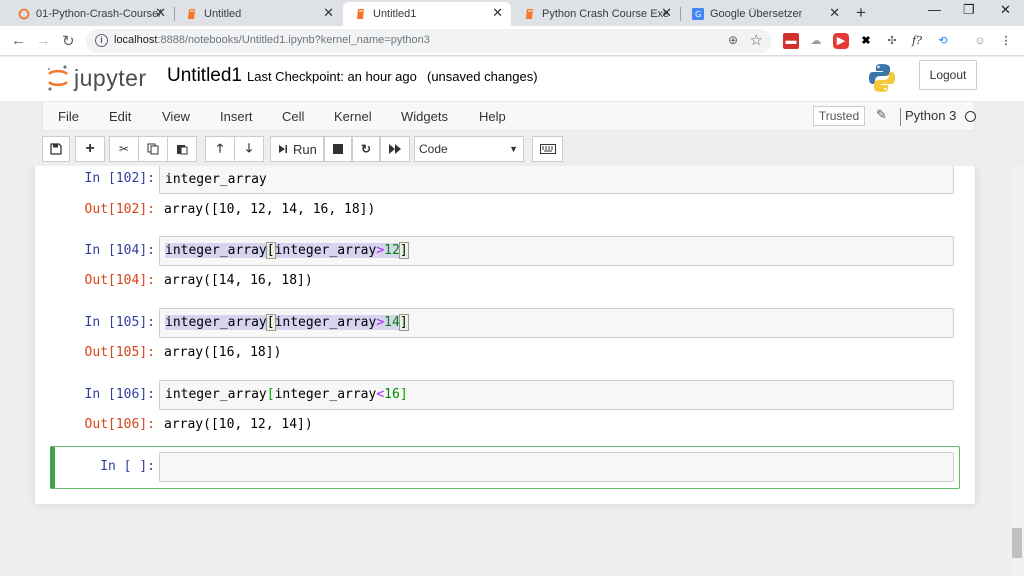 The height and width of the screenshot is (576, 1024). Describe the element at coordinates (119, 322) in the screenshot. I see `input-prompt: In [105]:` at that location.